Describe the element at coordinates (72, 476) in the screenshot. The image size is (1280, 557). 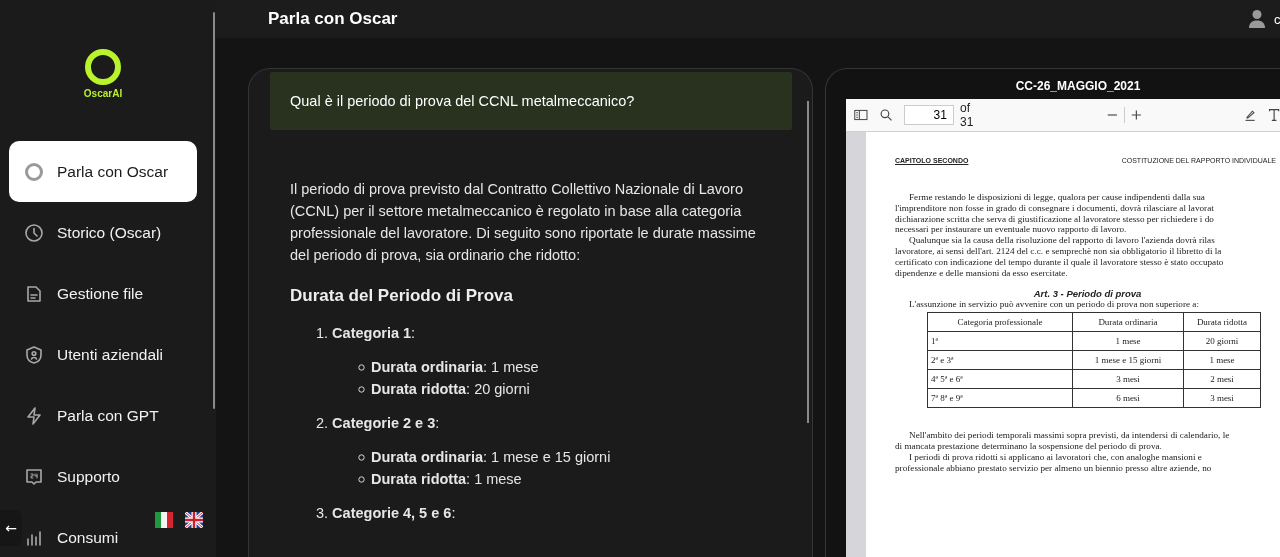
I see `nav-item: Supporto` at that location.